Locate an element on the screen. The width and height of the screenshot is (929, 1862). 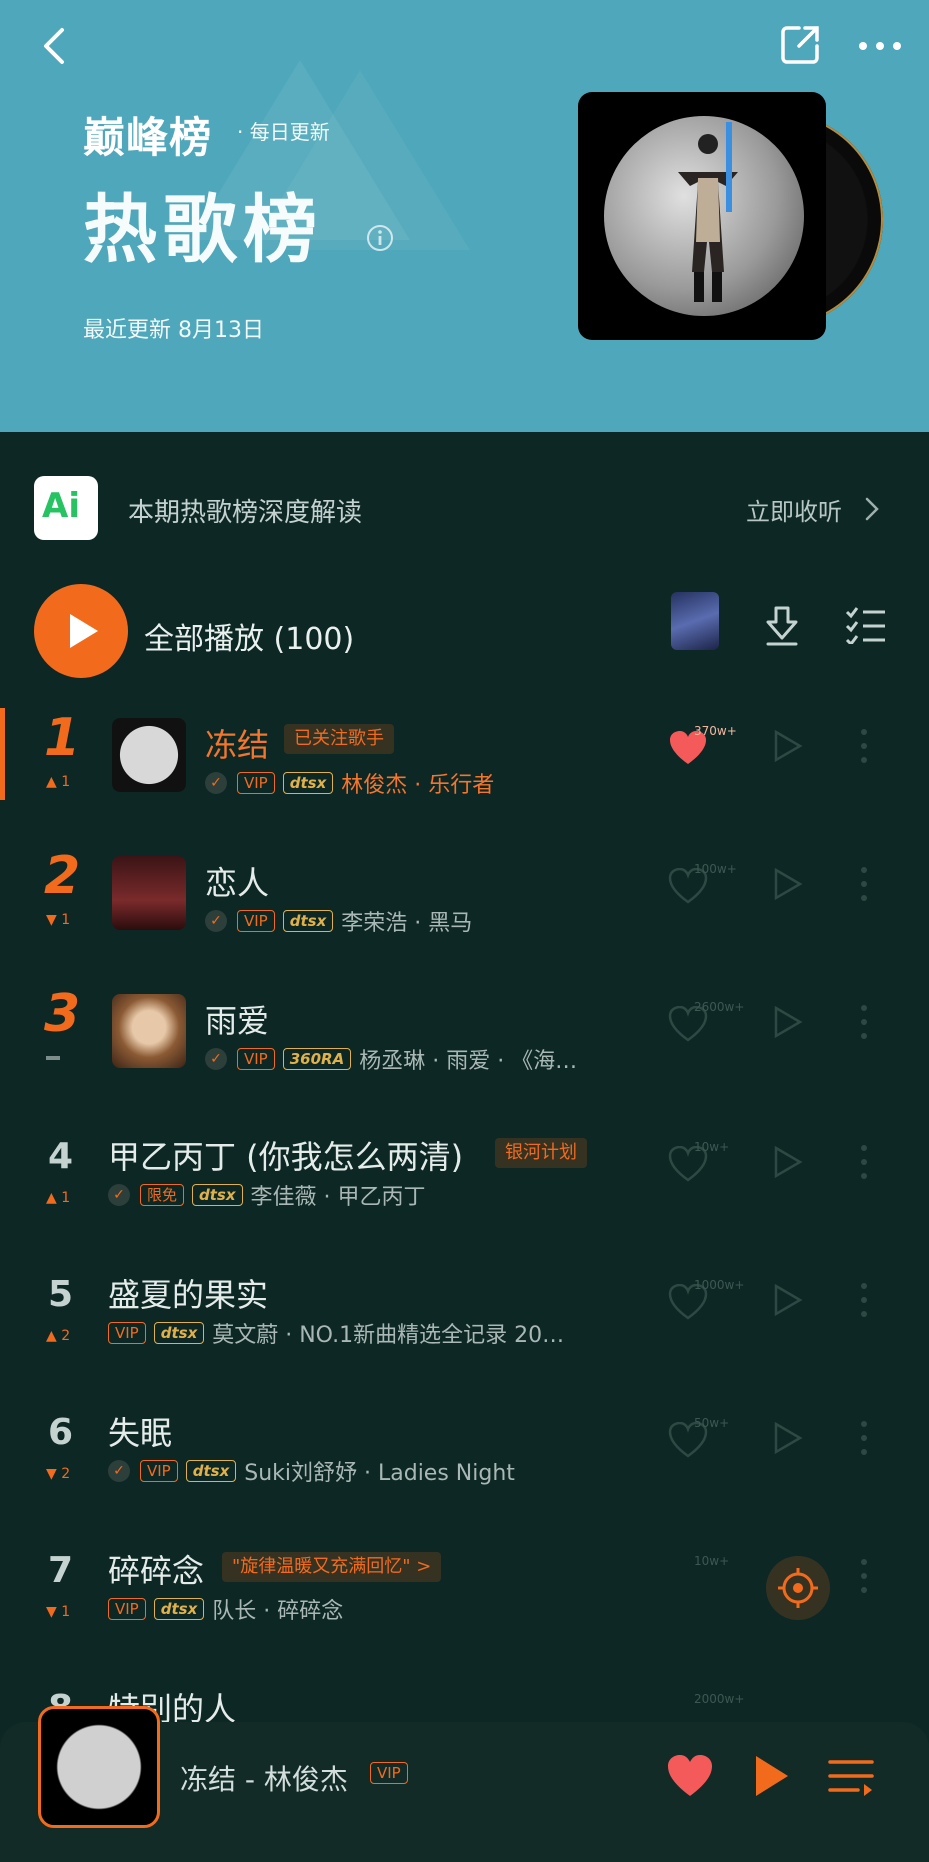
figure-image is located at coordinates (708, 212).